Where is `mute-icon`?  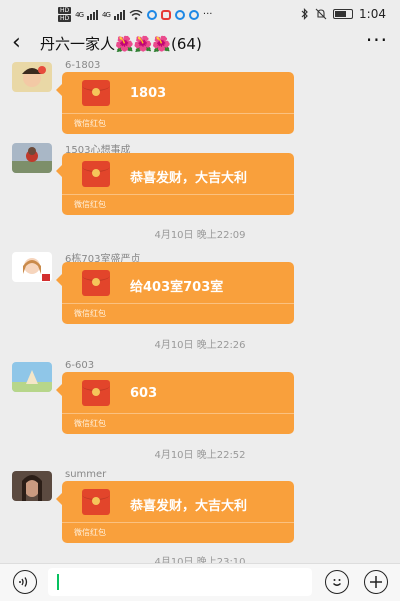
mute-icon is located at coordinates (321, 14).